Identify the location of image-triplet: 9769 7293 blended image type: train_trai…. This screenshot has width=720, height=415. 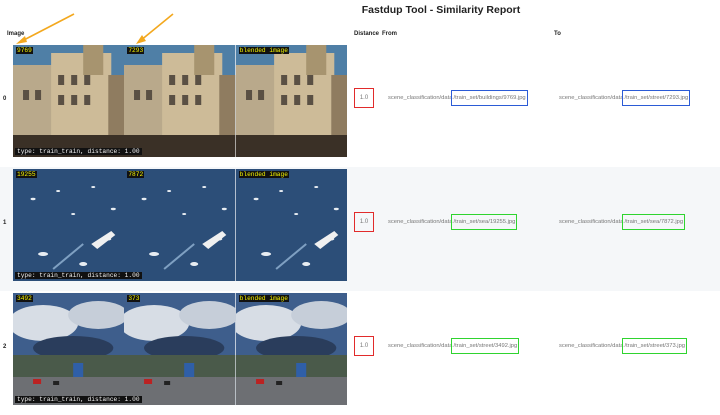
(180, 101).